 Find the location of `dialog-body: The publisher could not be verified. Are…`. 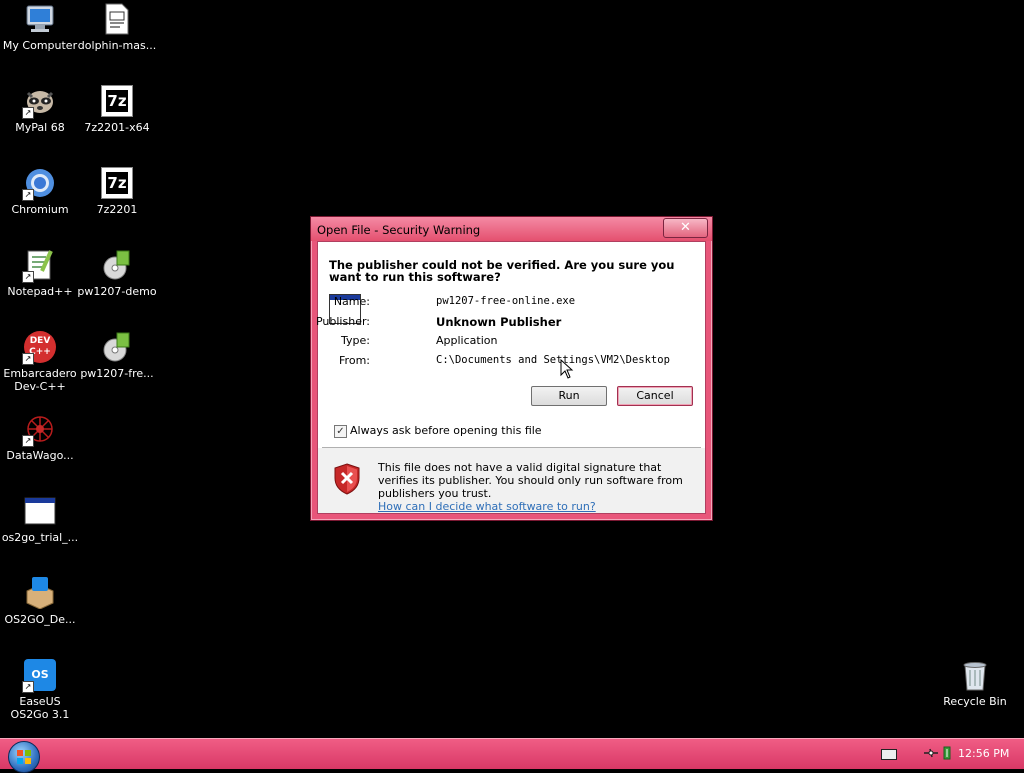

dialog-body: The publisher could not be verified. Are… is located at coordinates (511, 377).